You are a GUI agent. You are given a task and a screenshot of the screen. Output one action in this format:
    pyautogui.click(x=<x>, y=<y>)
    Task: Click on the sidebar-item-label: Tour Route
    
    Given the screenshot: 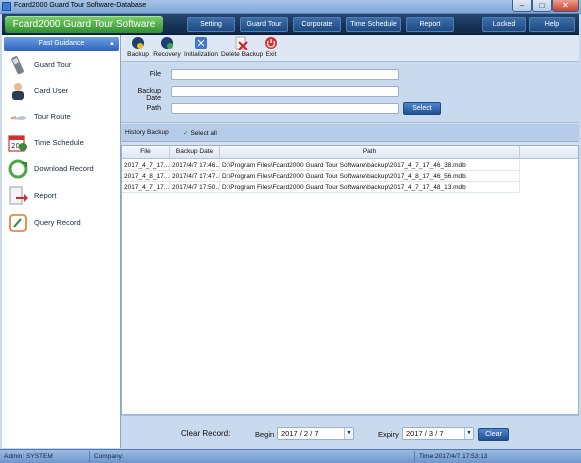 What is the action you would take?
    pyautogui.click(x=52, y=116)
    